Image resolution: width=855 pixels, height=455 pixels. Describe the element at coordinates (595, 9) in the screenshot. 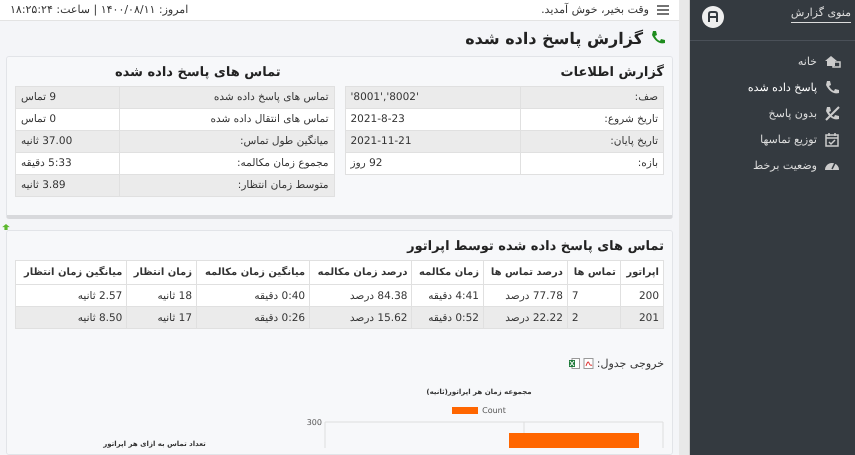

I see `greeting-text: وقت بخیر، خوش آمدید.` at that location.